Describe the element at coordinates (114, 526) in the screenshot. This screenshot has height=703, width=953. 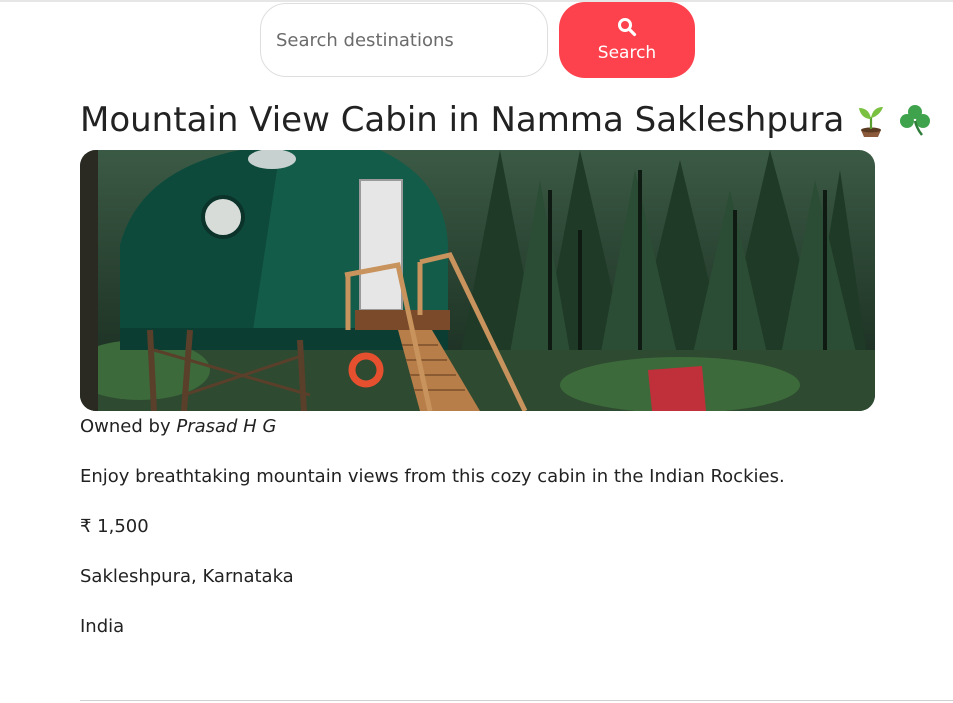
I see `listing-price: ₹ 1,500` at that location.